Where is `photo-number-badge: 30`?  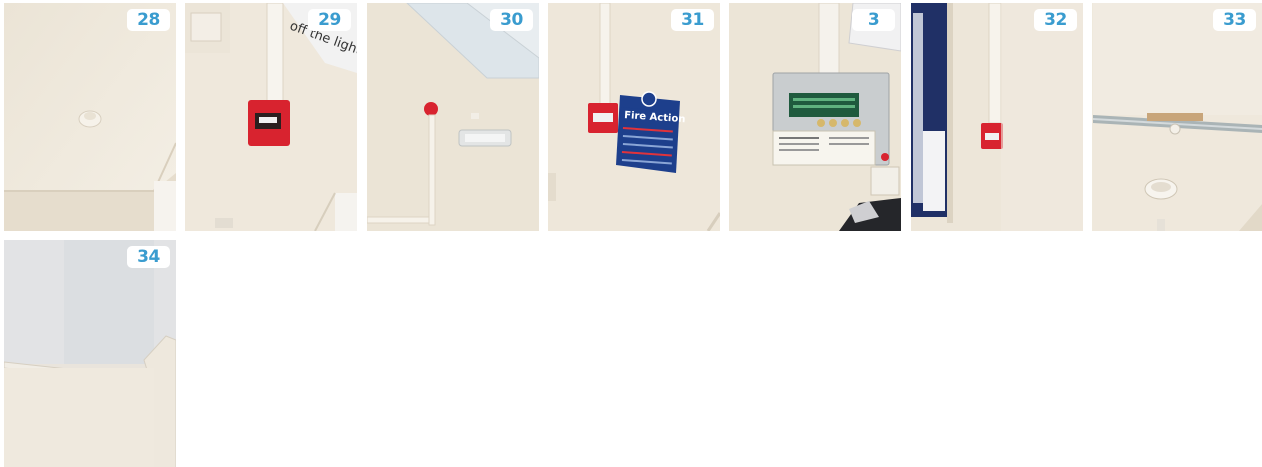 photo-number-badge: 30 is located at coordinates (511, 20).